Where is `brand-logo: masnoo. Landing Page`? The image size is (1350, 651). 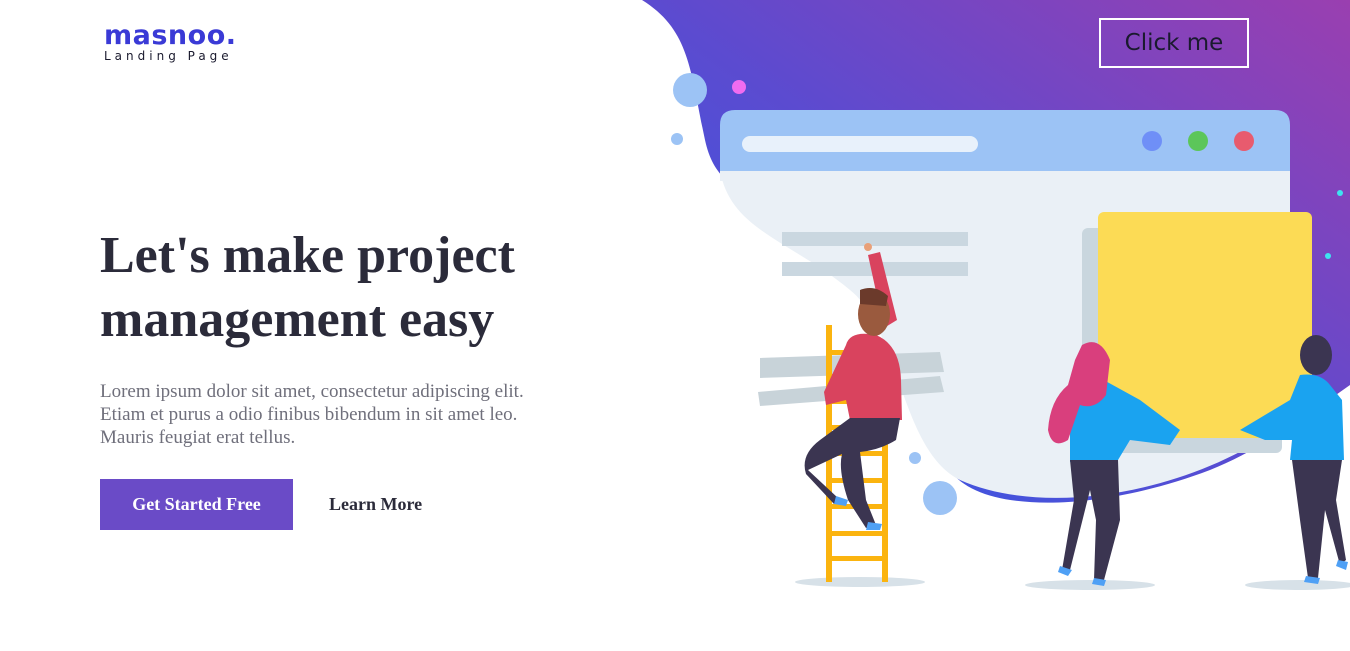 brand-logo: masnoo. Landing Page is located at coordinates (170, 41).